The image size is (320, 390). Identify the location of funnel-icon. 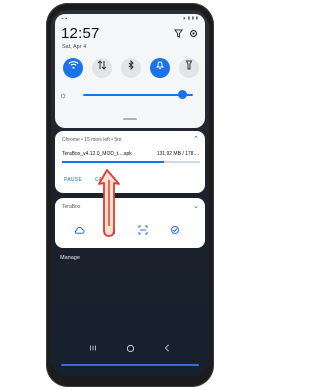
(178, 34).